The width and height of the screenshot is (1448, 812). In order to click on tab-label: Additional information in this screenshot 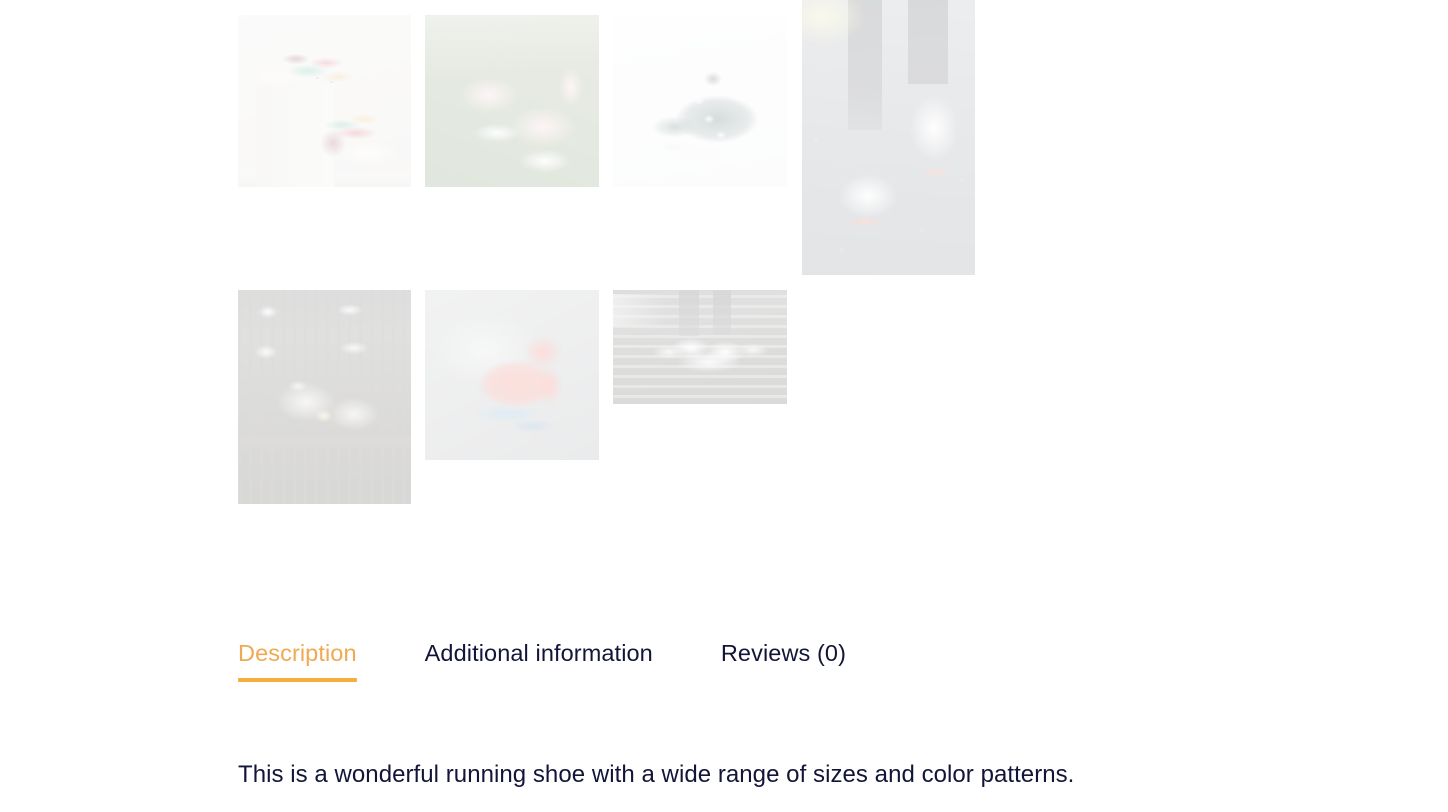, I will do `click(538, 653)`.